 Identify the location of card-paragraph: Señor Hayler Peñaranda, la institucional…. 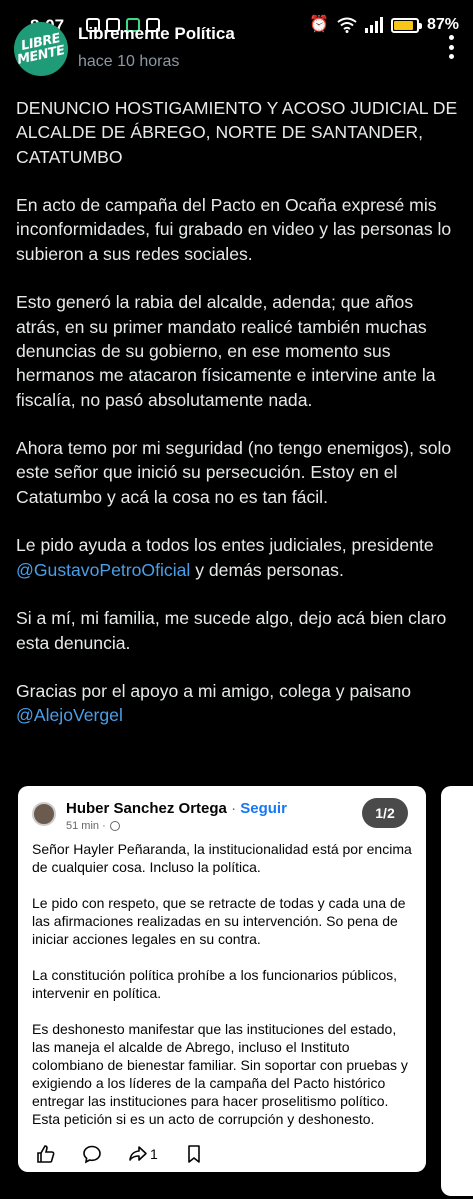
(222, 858).